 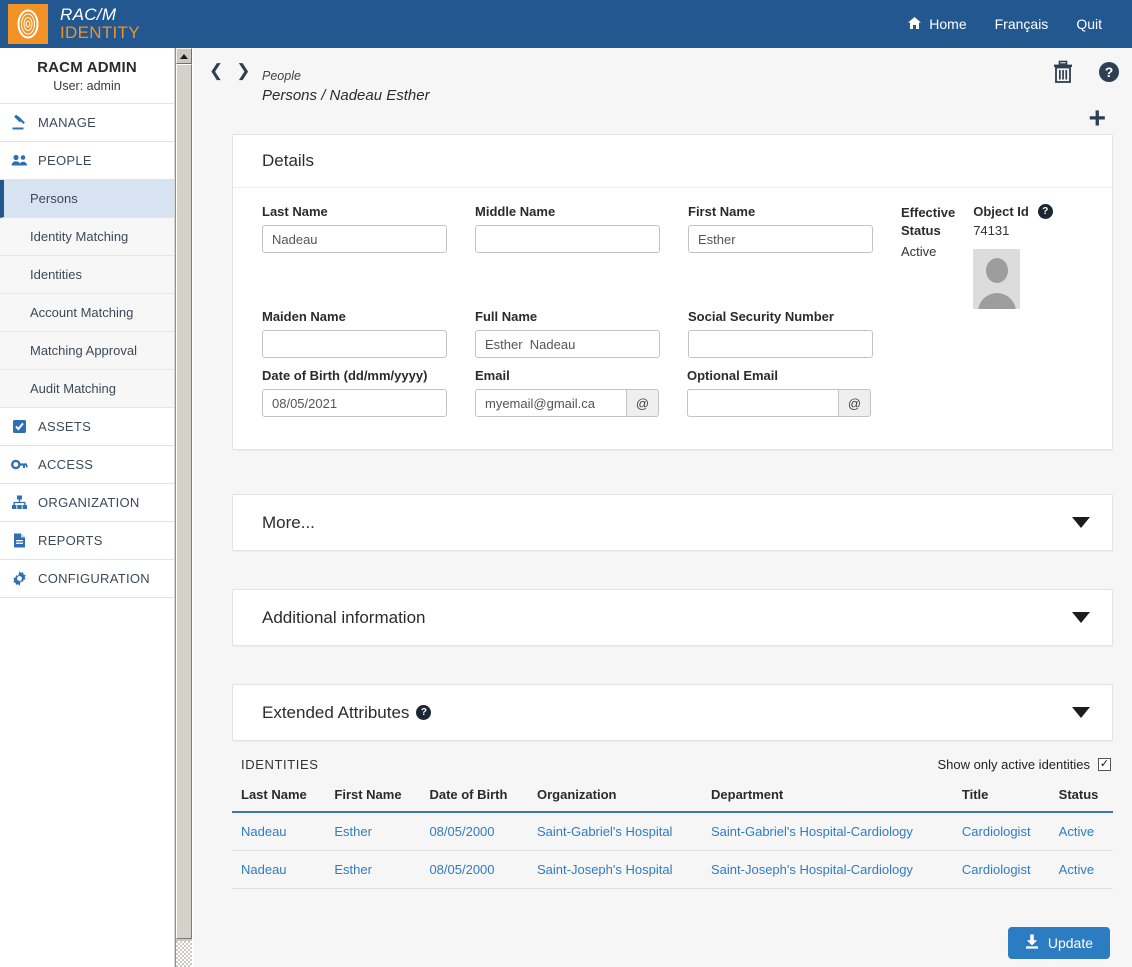 I want to click on object-id-help-icon: ?, so click(x=1045, y=211).